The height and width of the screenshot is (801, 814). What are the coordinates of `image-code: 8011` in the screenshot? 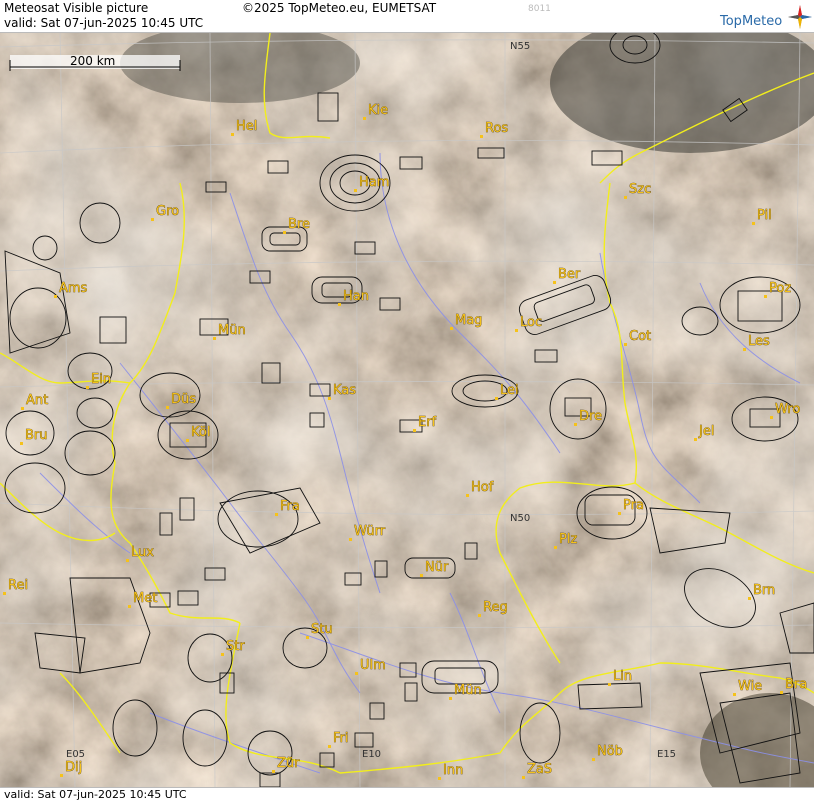 It's located at (539, 9).